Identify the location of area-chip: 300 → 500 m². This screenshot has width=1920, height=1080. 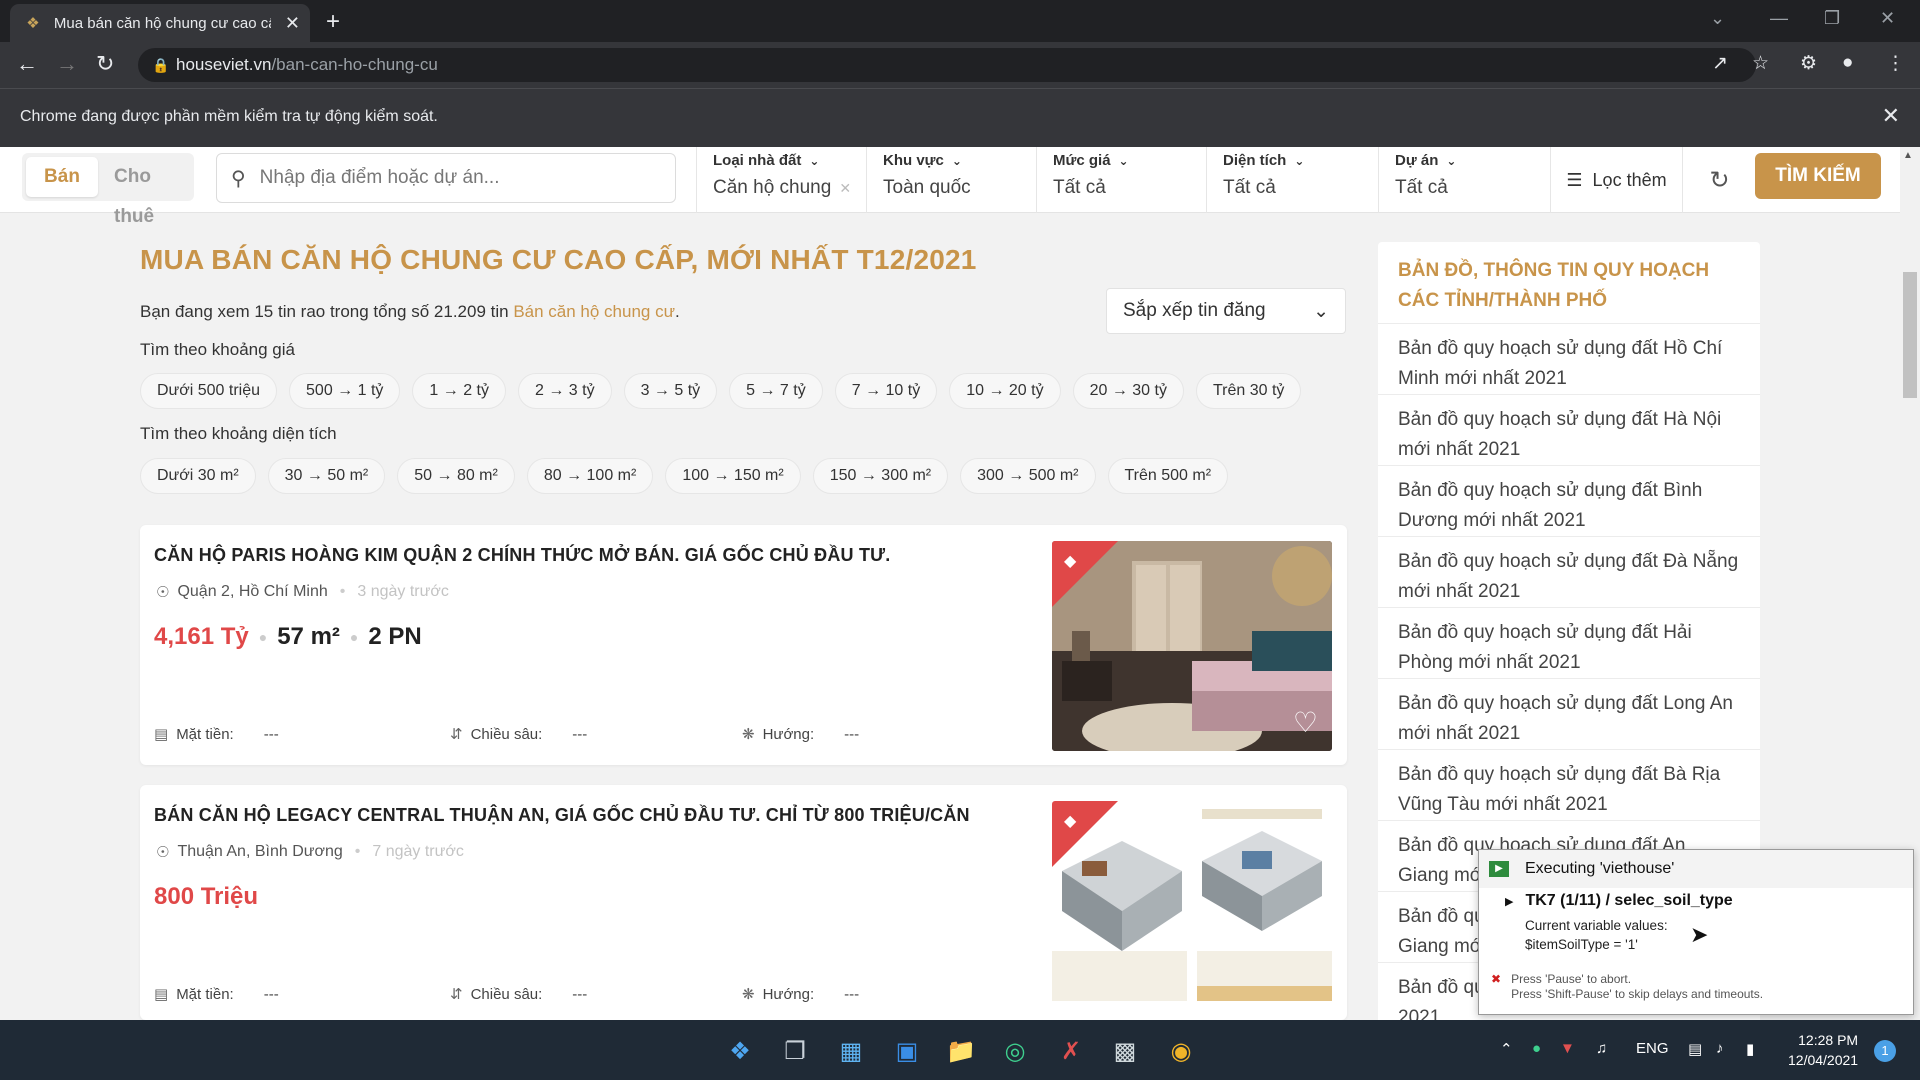
(1028, 476).